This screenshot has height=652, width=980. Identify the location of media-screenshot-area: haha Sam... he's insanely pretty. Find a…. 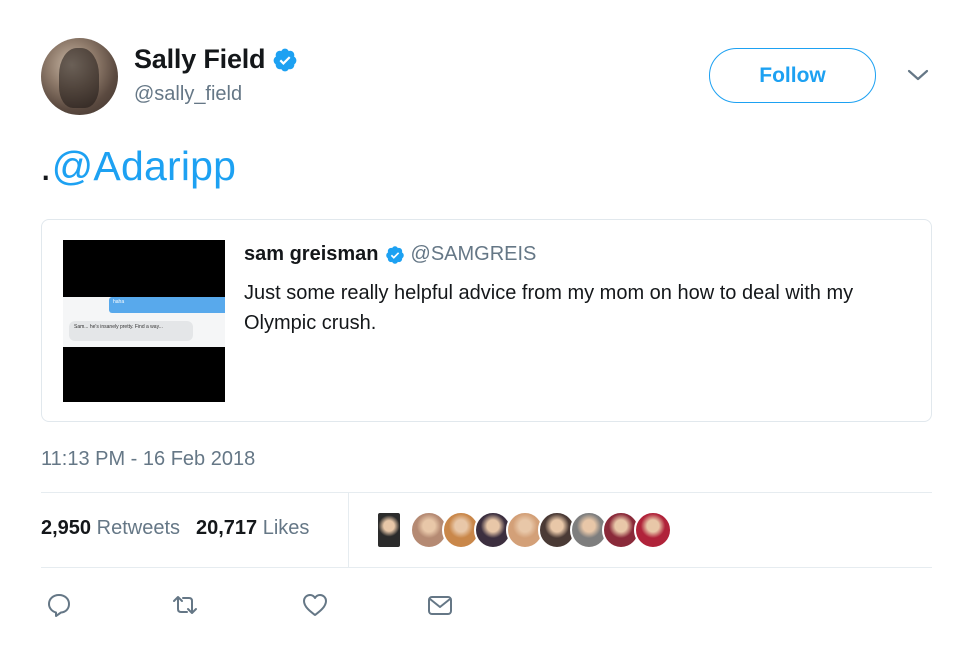
(144, 322).